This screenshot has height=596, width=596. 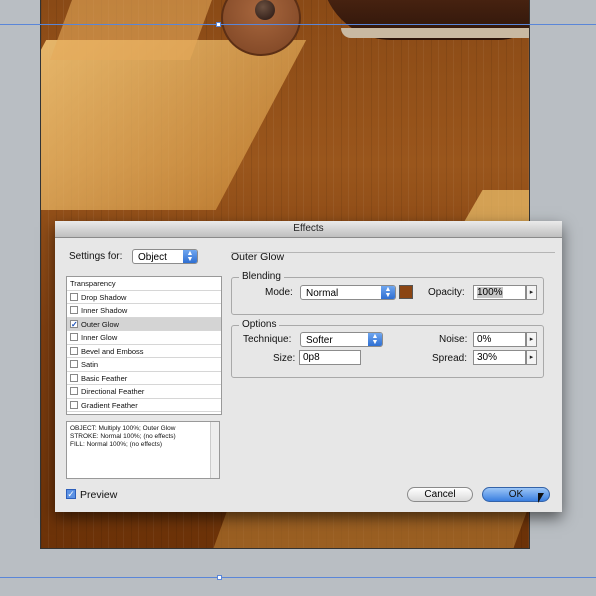 What do you see at coordinates (490, 292) in the screenshot?
I see `opacity-value: 100%` at bounding box center [490, 292].